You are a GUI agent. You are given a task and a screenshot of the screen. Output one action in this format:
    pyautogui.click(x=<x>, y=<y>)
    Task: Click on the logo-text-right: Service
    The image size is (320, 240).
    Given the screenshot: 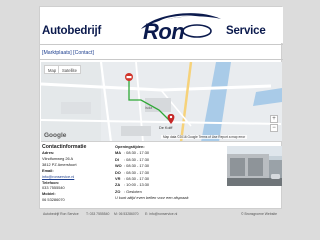 What is the action you would take?
    pyautogui.click(x=246, y=31)
    